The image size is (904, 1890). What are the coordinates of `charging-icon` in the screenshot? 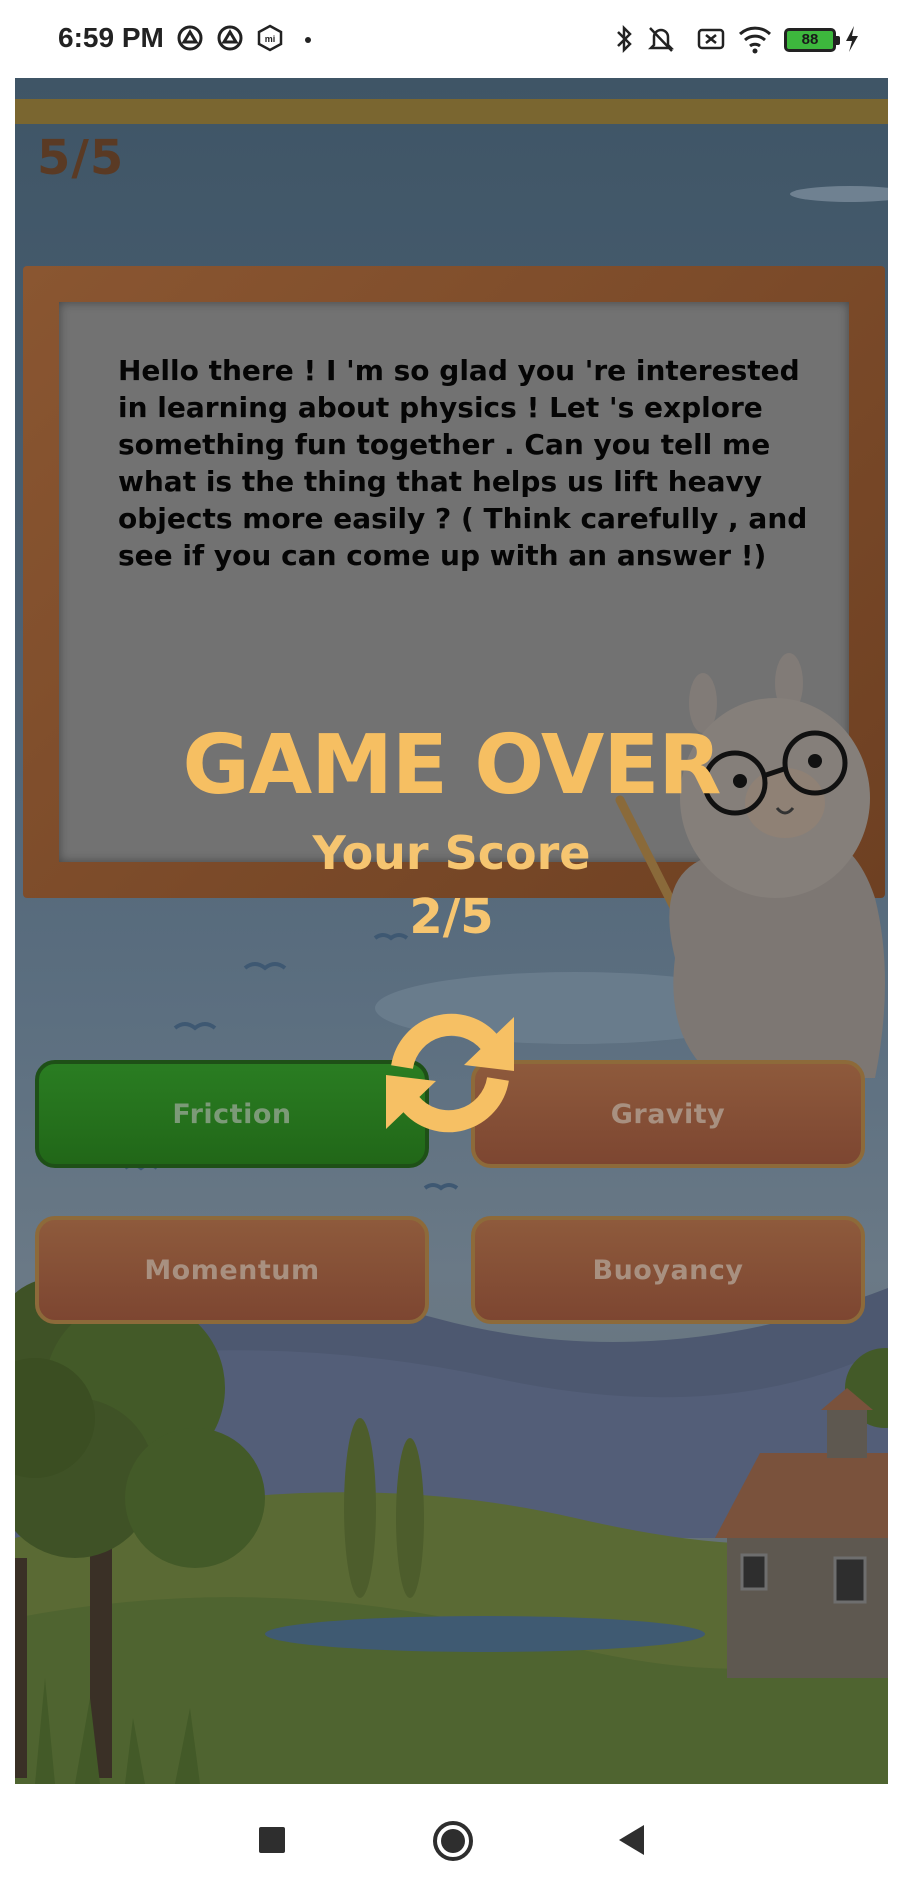 It's located at (852, 39).